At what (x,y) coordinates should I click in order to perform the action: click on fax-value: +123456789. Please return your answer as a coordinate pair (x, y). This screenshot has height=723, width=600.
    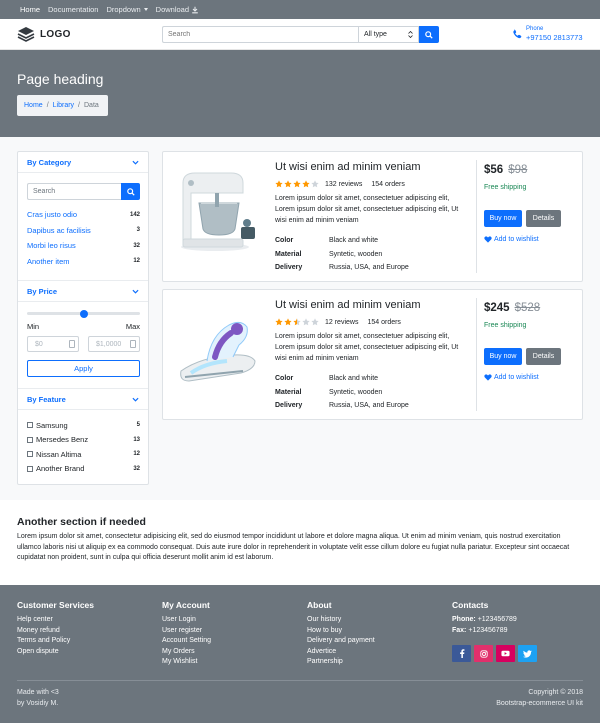
    Looking at the image, I should click on (488, 630).